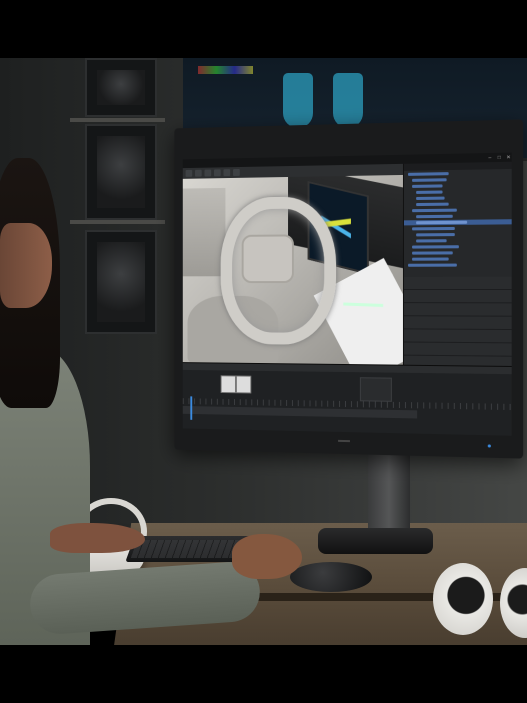  Describe the element at coordinates (347, 399) in the screenshot. I see `timeline-panel` at that location.